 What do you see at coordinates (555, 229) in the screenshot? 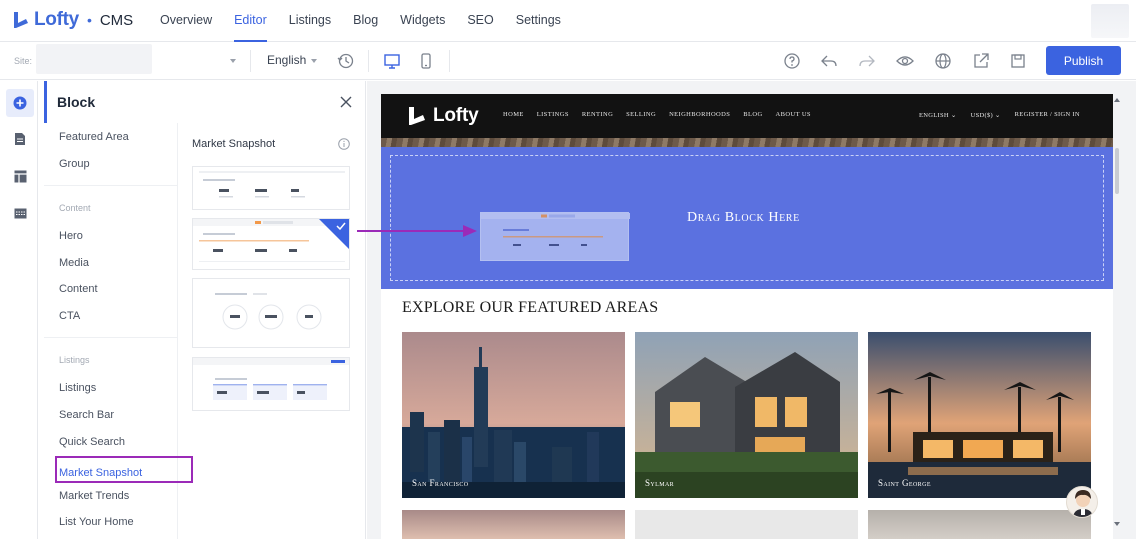
I see `dragged-block-preview` at bounding box center [555, 229].